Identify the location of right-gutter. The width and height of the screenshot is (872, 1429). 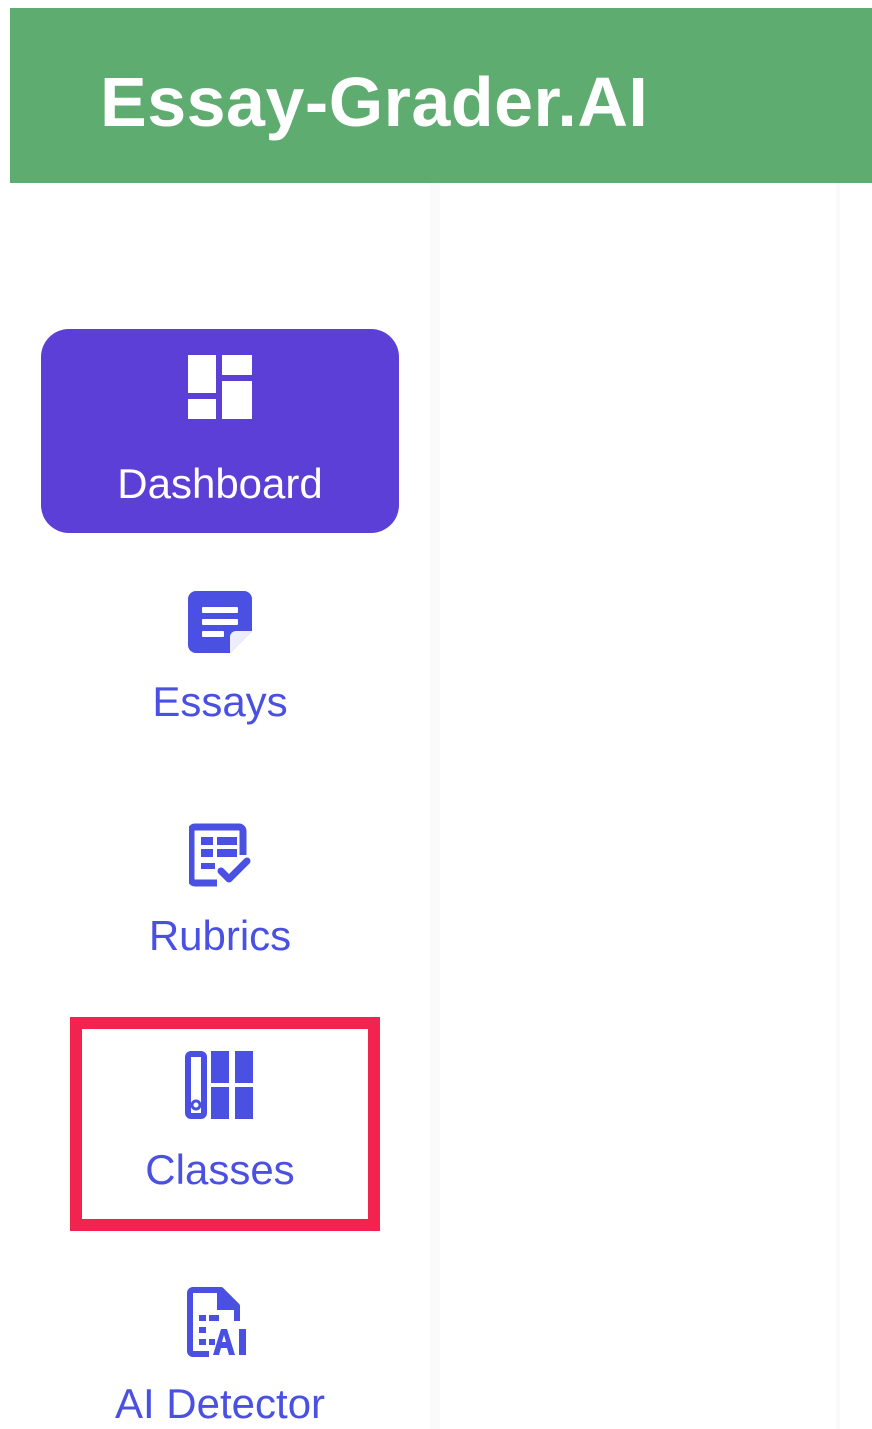
(856, 806).